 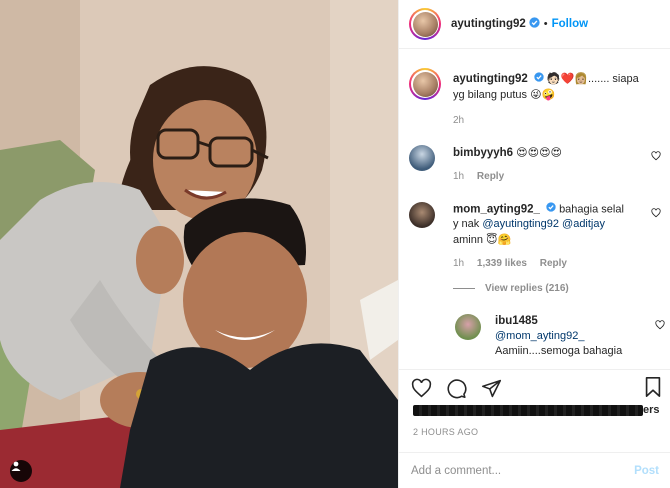 What do you see at coordinates (567, 78) in the screenshot?
I see `caption-emojis: 🧑🏻❤️👩🏼` at bounding box center [567, 78].